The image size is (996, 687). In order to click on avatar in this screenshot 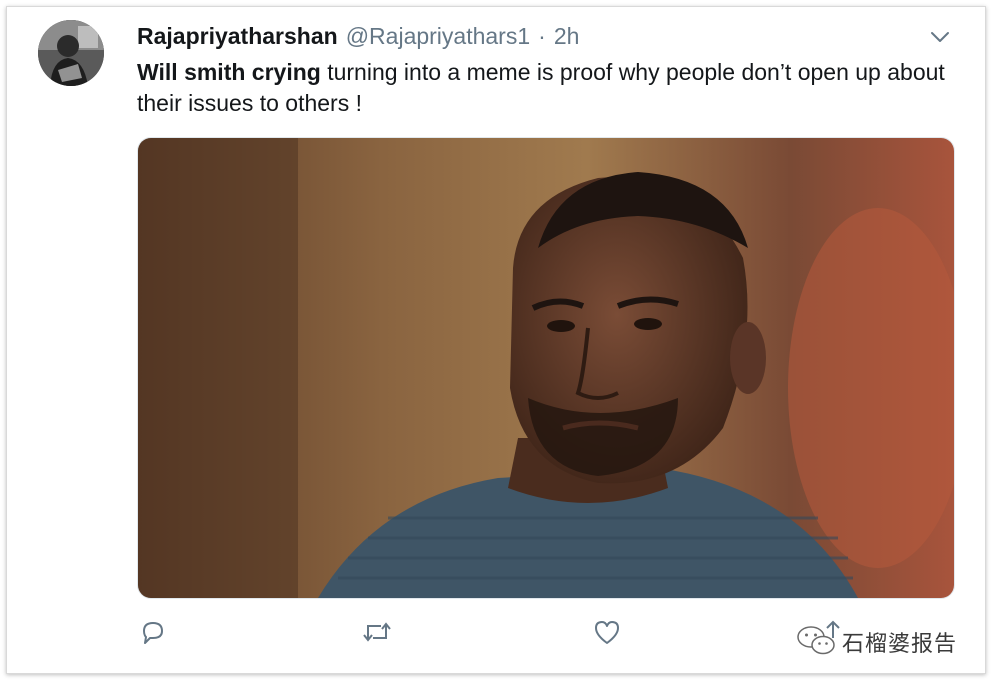, I will do `click(71, 53)`.